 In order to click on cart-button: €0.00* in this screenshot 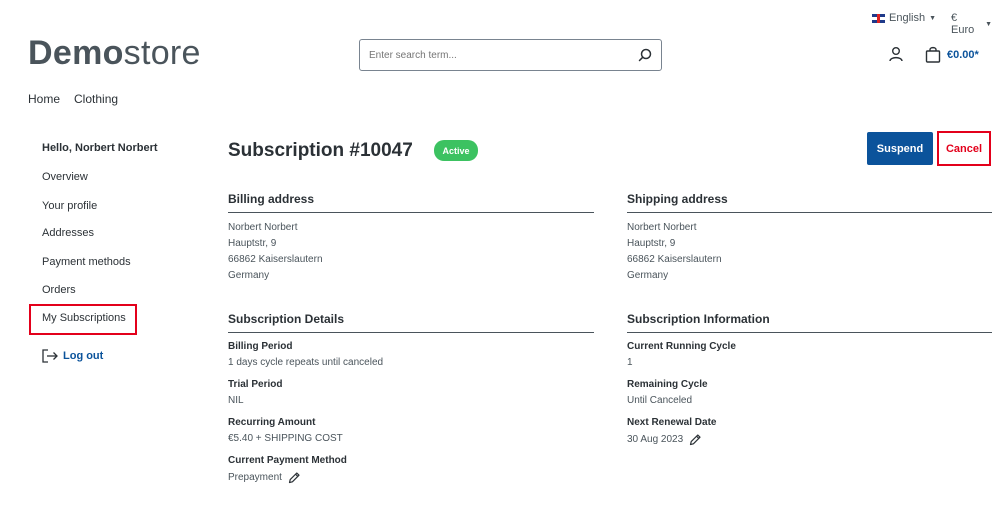, I will do `click(952, 54)`.